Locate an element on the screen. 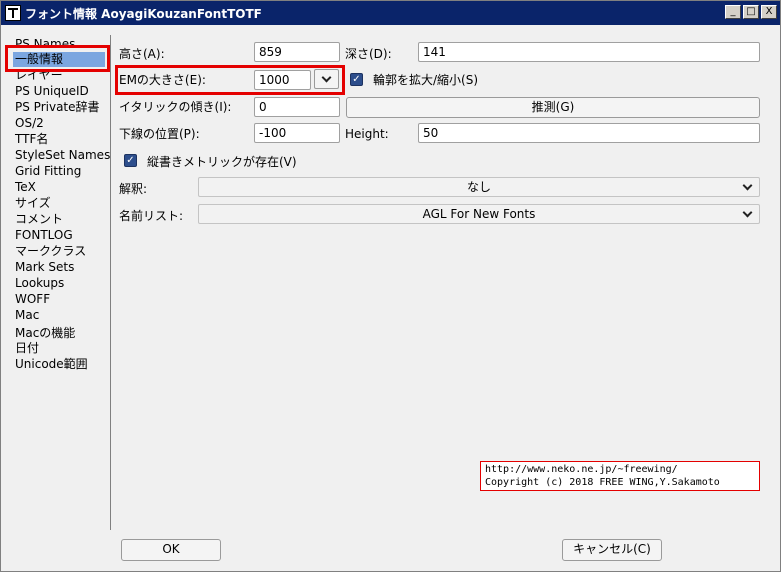 This screenshot has height=572, width=781. sidebar-item-mark-classes: マーククラス is located at coordinates (50, 251).